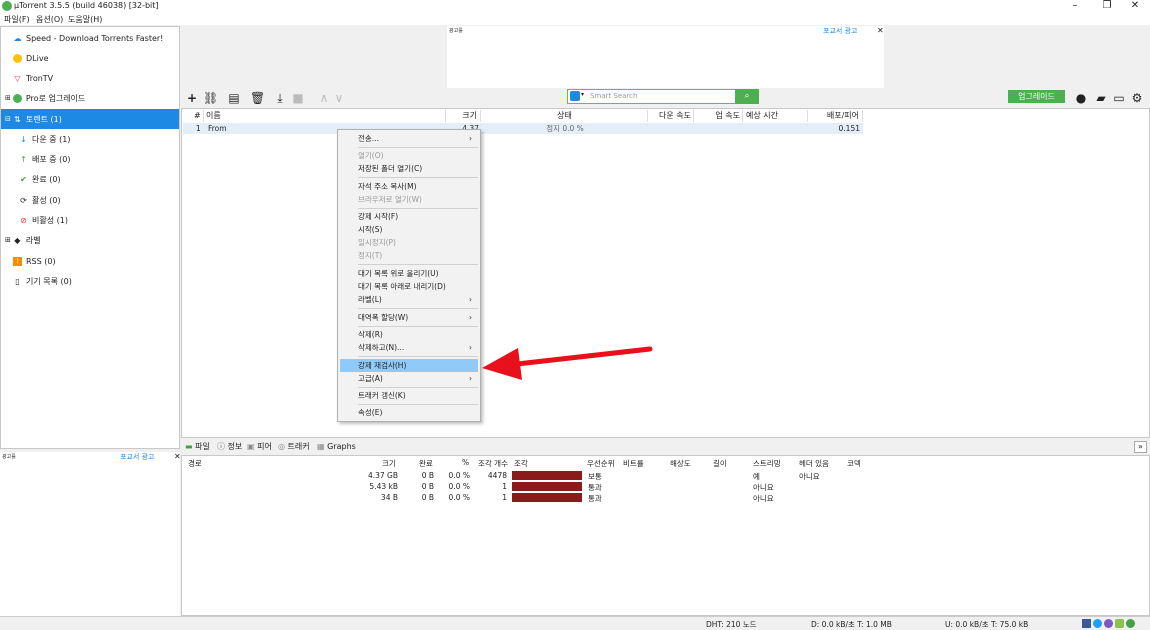 This screenshot has width=1150, height=630. What do you see at coordinates (90, 159) in the screenshot?
I see `sidebar-item-seeding: ↑ 배포 중 (0)` at bounding box center [90, 159].